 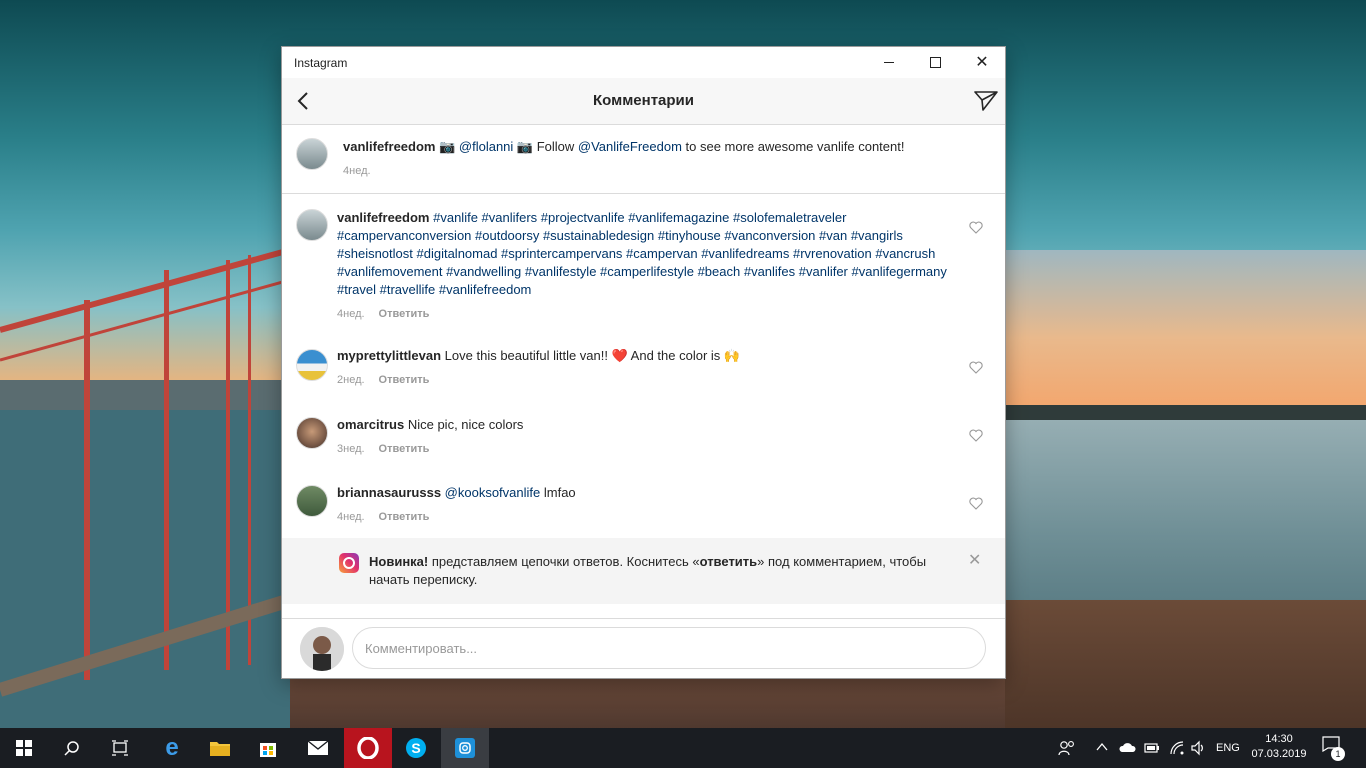 I want to click on svg-text: S, so click(x=415, y=748).